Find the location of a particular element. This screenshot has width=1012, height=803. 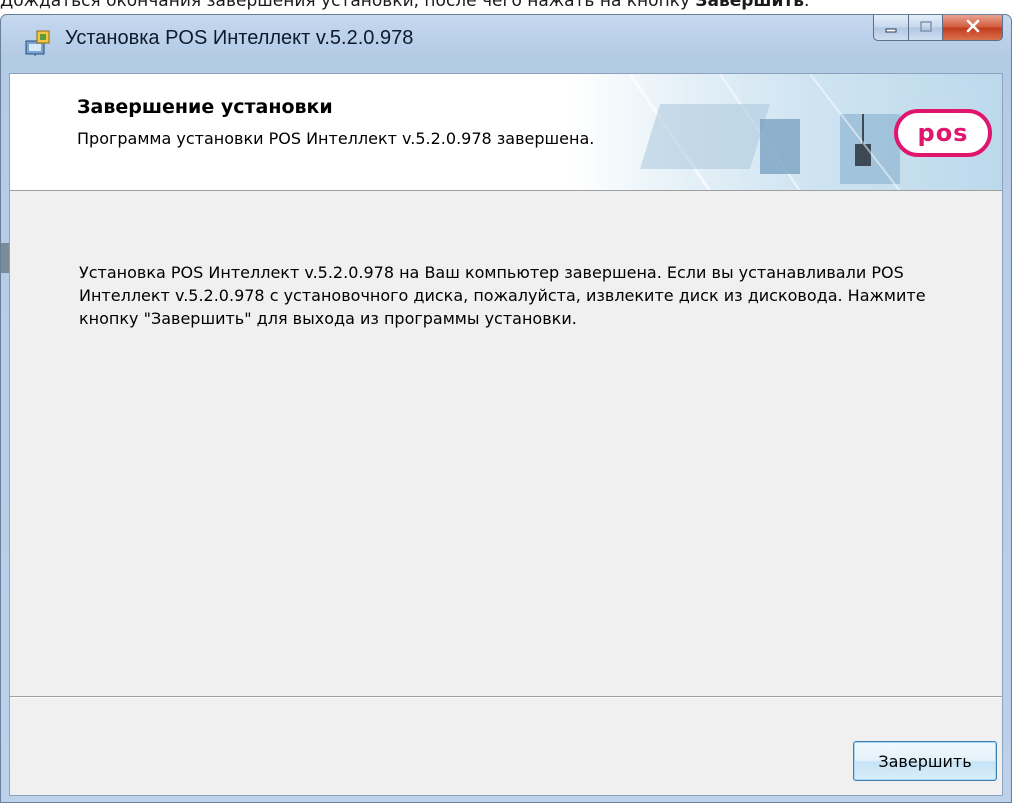

instruction-bold: Завершить is located at coordinates (749, 5).